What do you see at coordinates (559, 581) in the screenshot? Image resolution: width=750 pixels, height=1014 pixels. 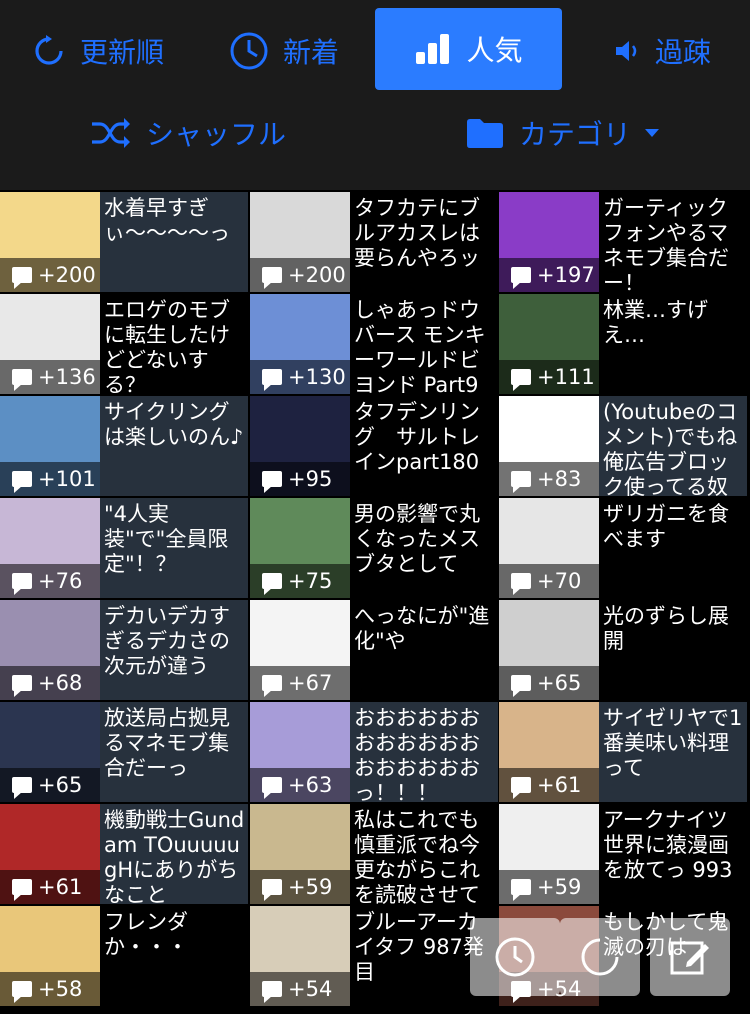 I see `comment-count: +70` at bounding box center [559, 581].